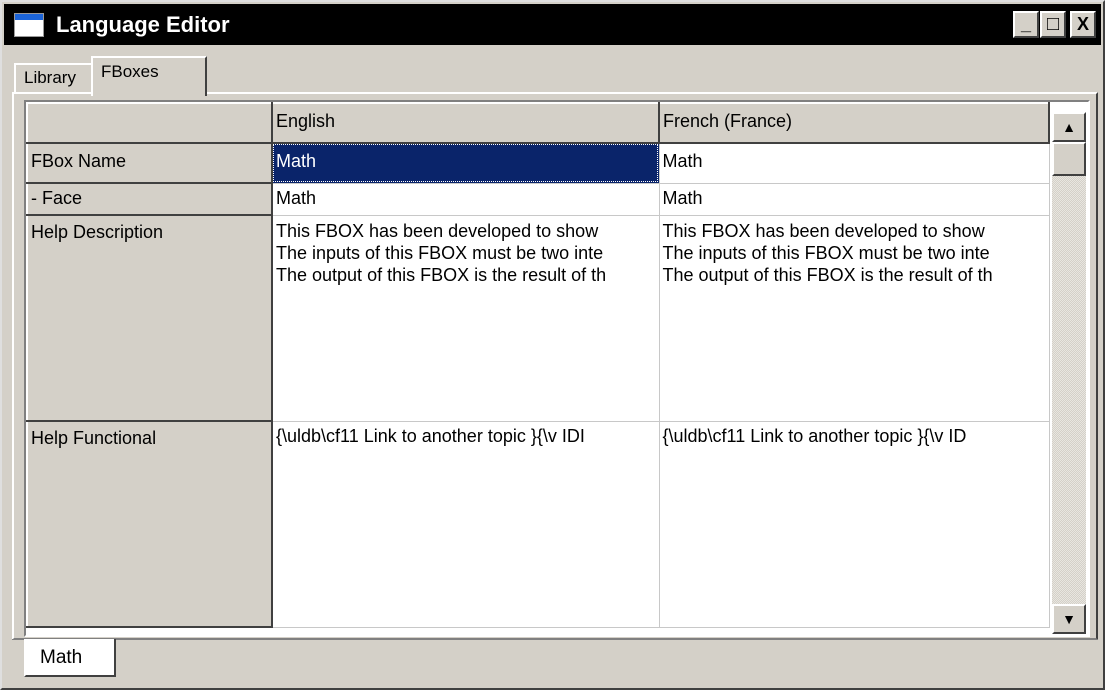 This screenshot has width=1105, height=690. What do you see at coordinates (555, 661) in the screenshot?
I see `bottom-tab-strip` at bounding box center [555, 661].